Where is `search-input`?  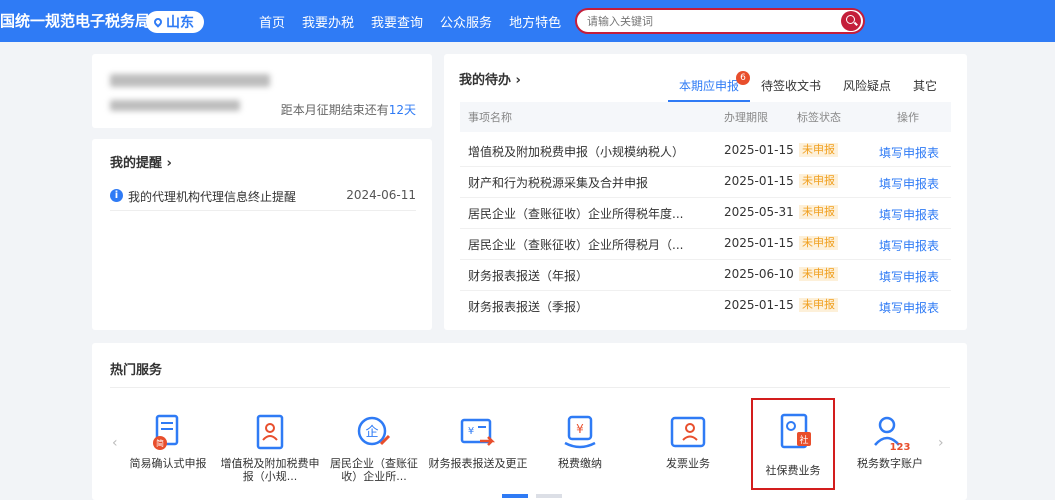 search-input is located at coordinates (707, 21).